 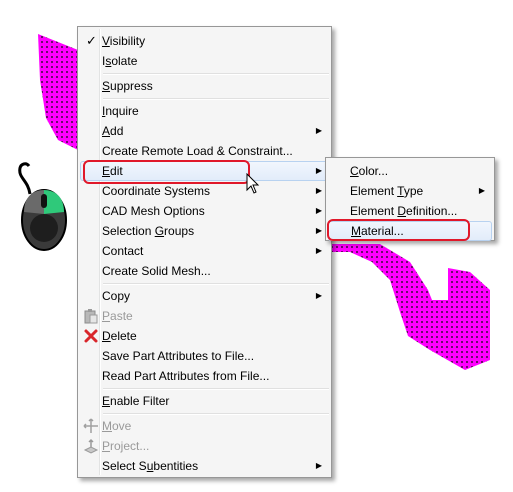 I want to click on menu-label: bentities, so click(x=176, y=466).